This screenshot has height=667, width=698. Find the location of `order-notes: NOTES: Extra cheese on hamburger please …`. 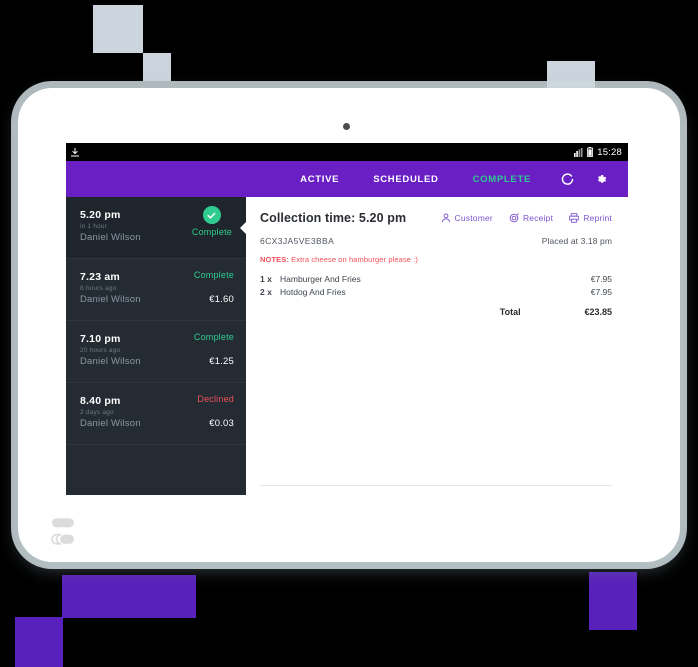

order-notes: NOTES: Extra cheese on hamburger please … is located at coordinates (436, 259).